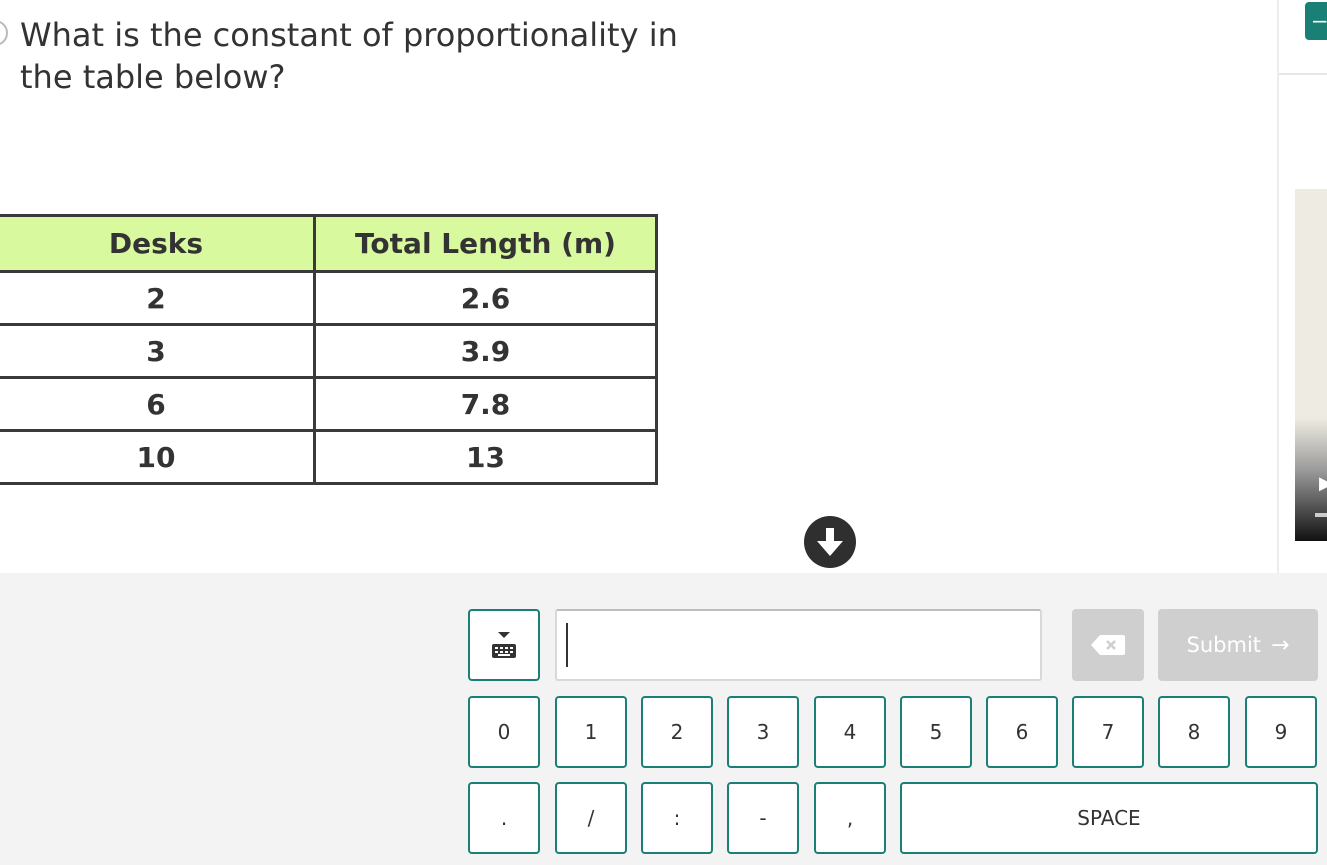 The height and width of the screenshot is (865, 1327). Describe the element at coordinates (830, 542) in the screenshot. I see `arrow-down-circle-icon` at that location.